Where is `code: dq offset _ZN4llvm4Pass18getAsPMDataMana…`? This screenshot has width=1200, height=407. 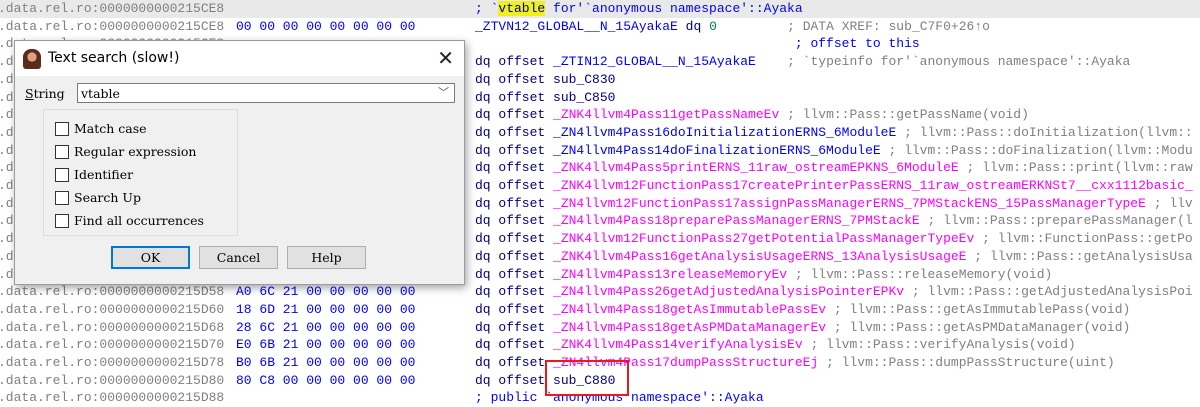
code: dq offset _ZN4llvm4Pass18getAsPMDataMana… is located at coordinates (802, 328).